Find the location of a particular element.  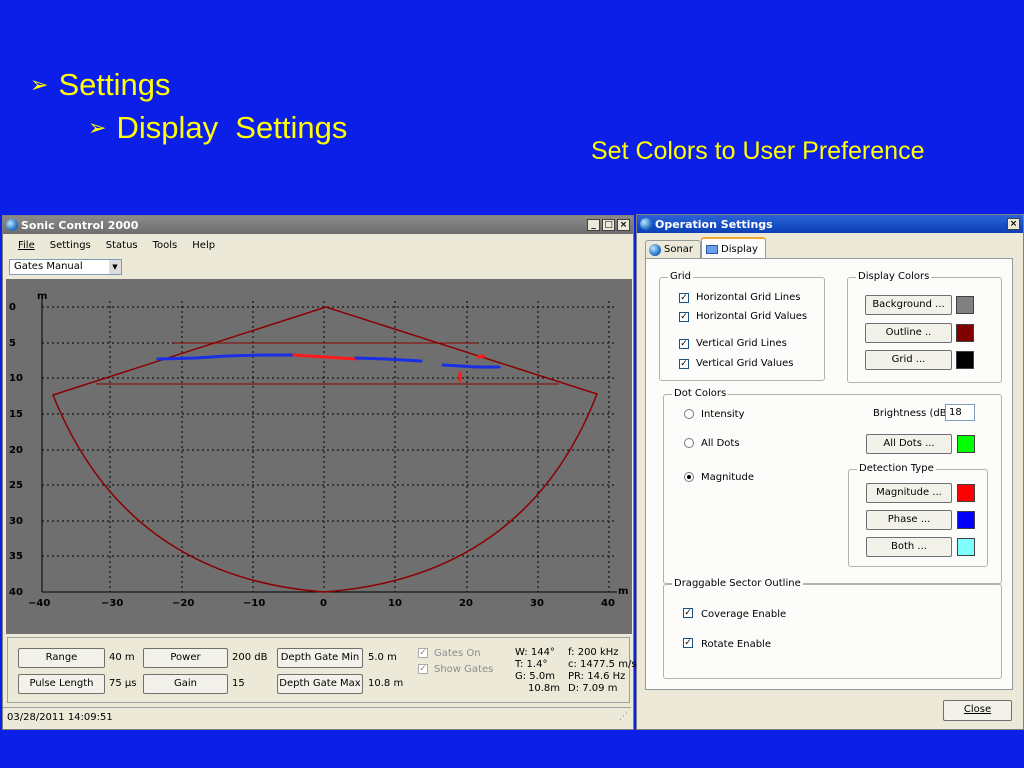

intensity-label: Intensity is located at coordinates (723, 414).